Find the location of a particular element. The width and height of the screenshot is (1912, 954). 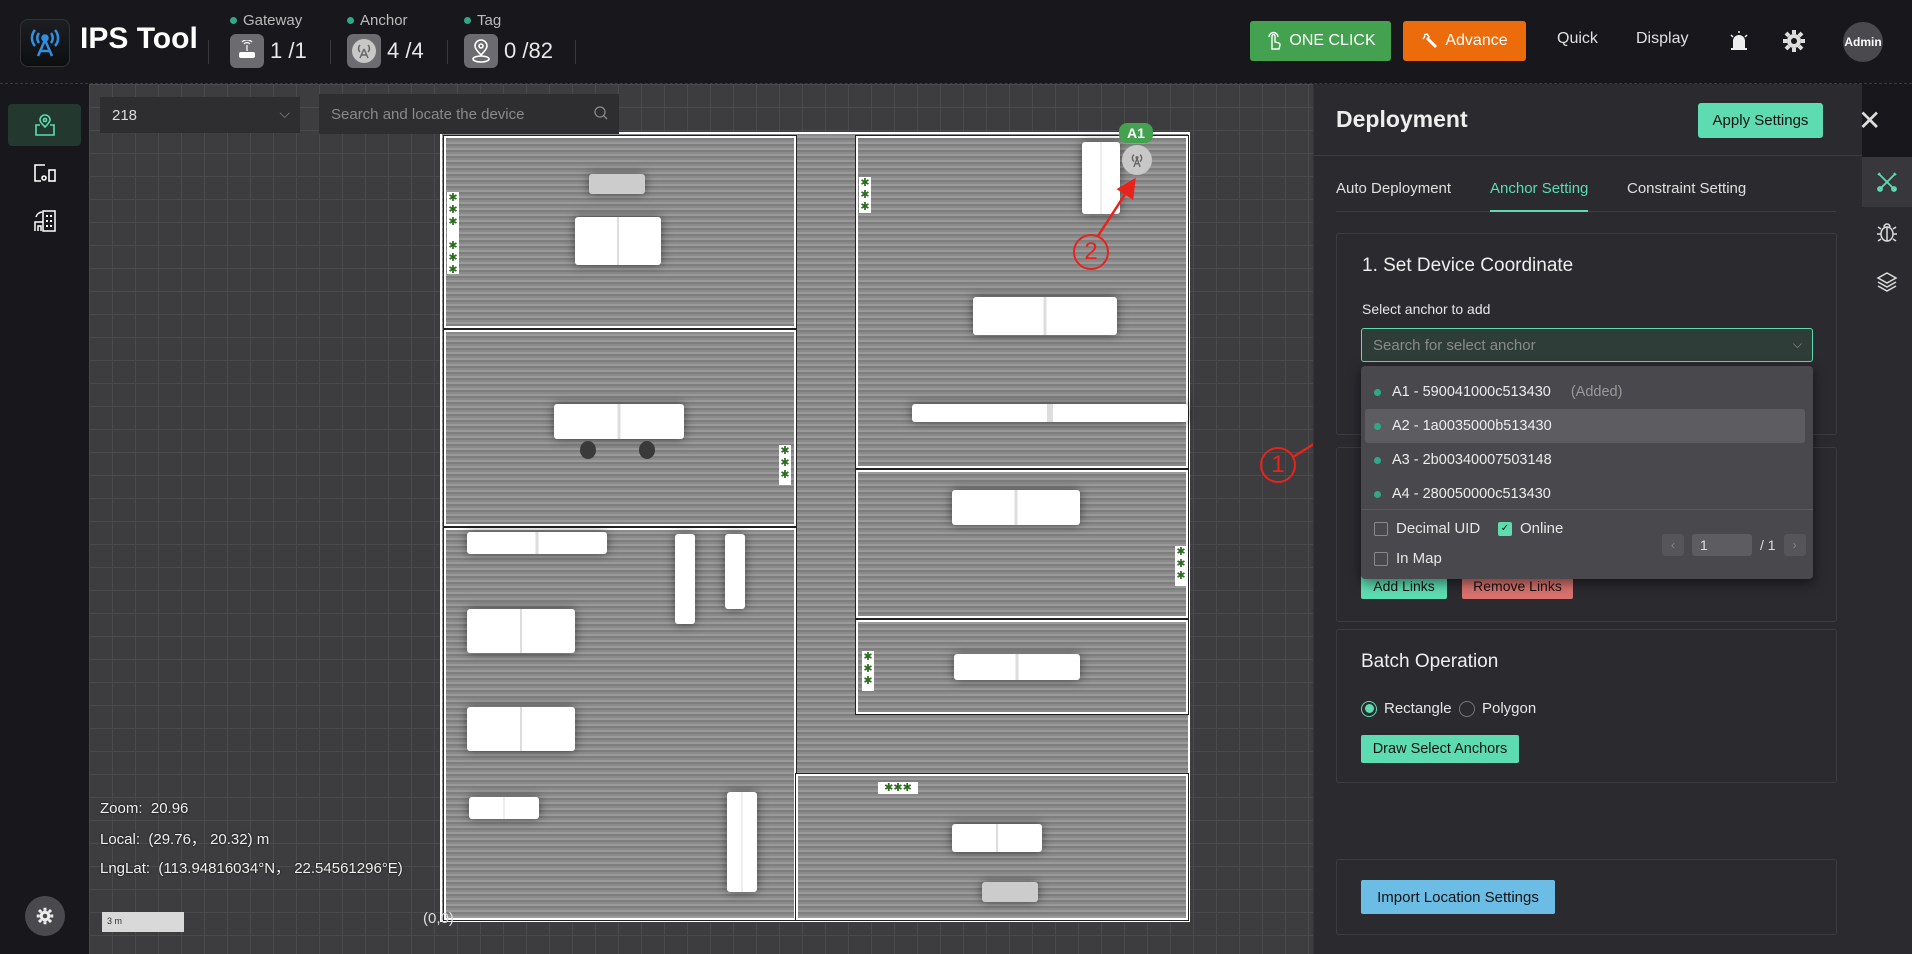

plant-icon: ✱ ✱ ✱ ✱ ✱ ✱ is located at coordinates (453, 234).